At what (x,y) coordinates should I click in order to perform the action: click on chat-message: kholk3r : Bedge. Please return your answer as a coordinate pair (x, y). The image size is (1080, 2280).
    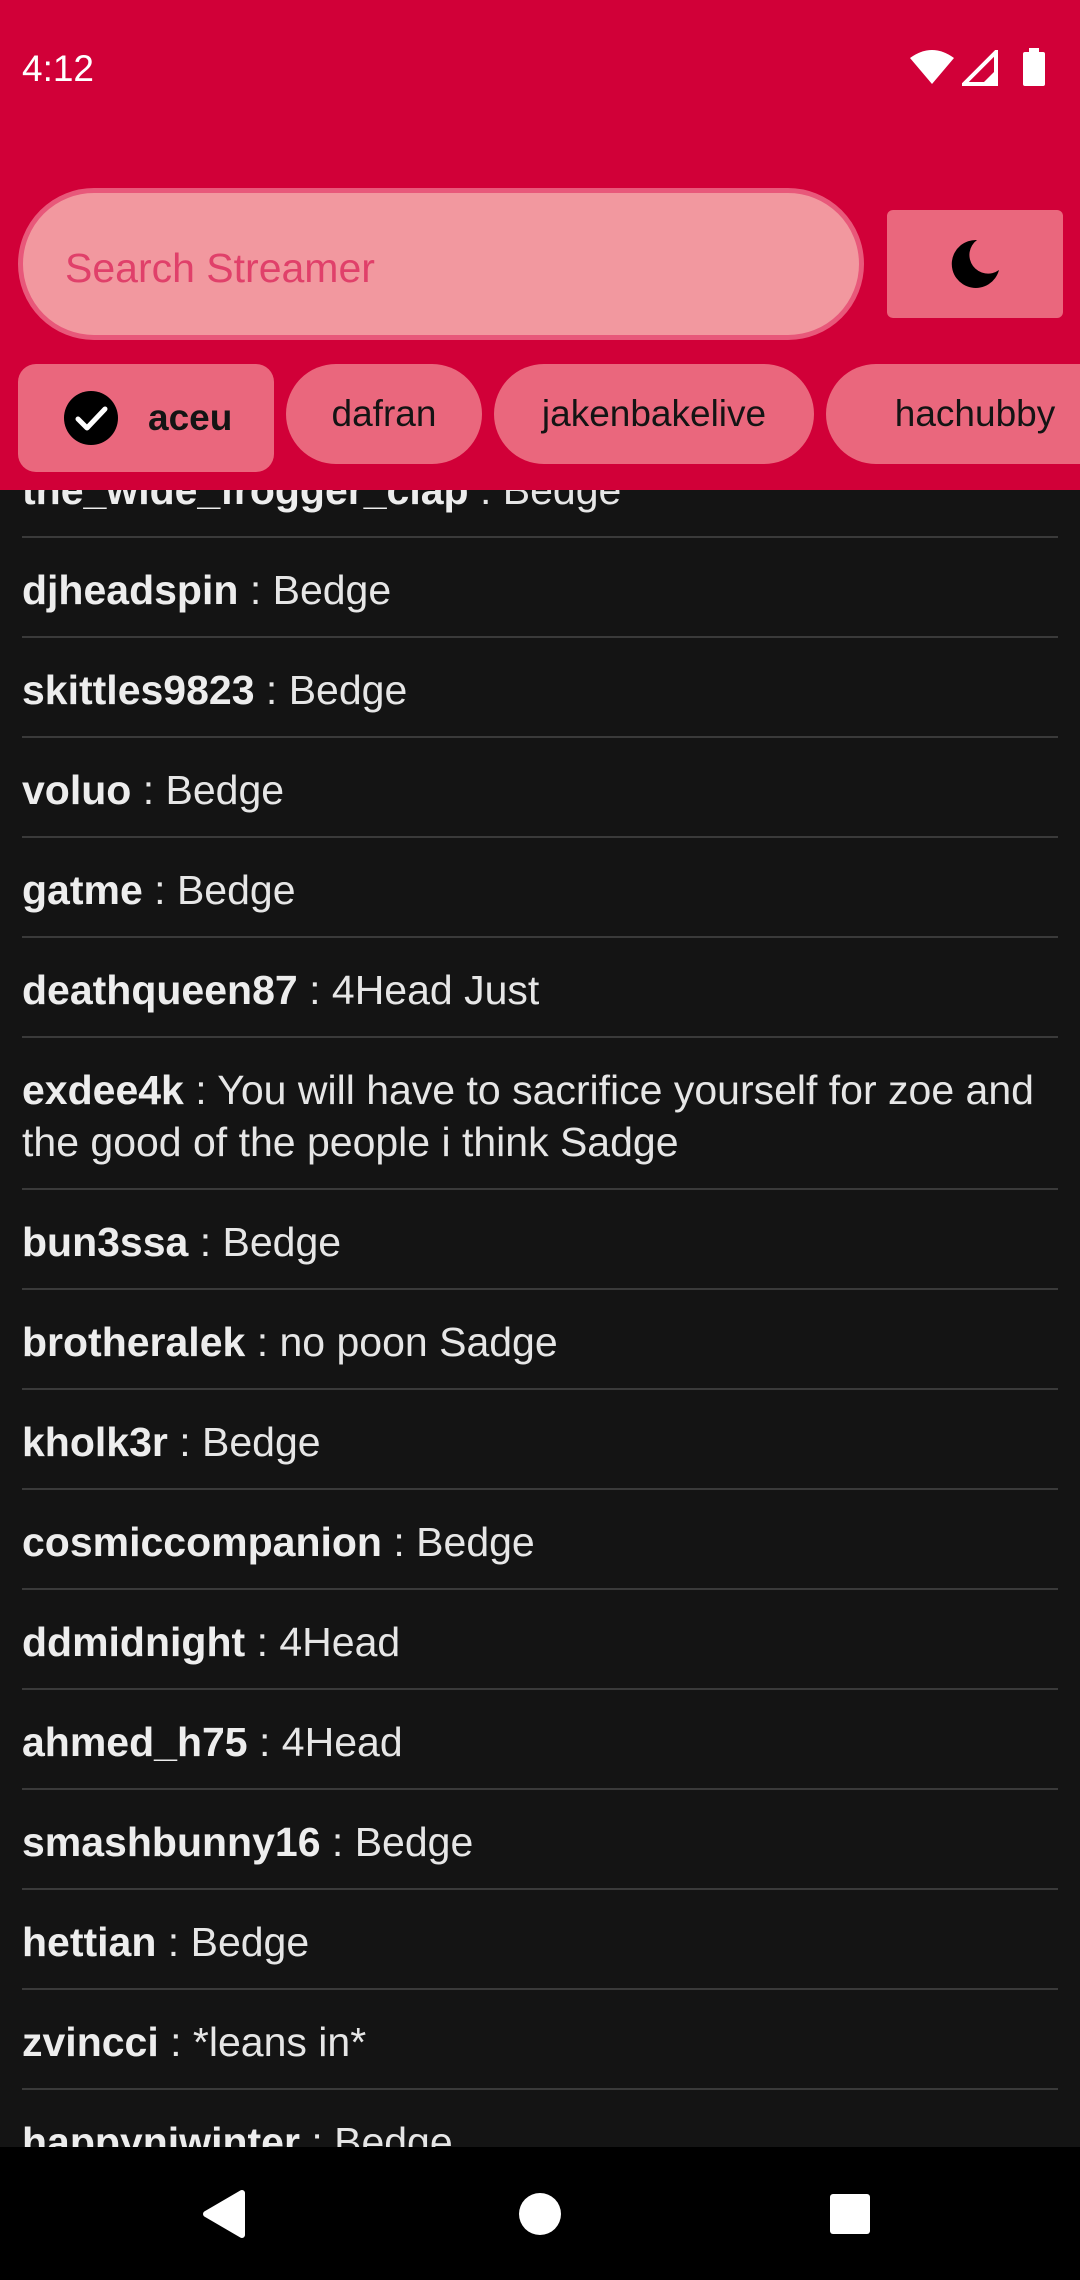
    Looking at the image, I should click on (540, 1440).